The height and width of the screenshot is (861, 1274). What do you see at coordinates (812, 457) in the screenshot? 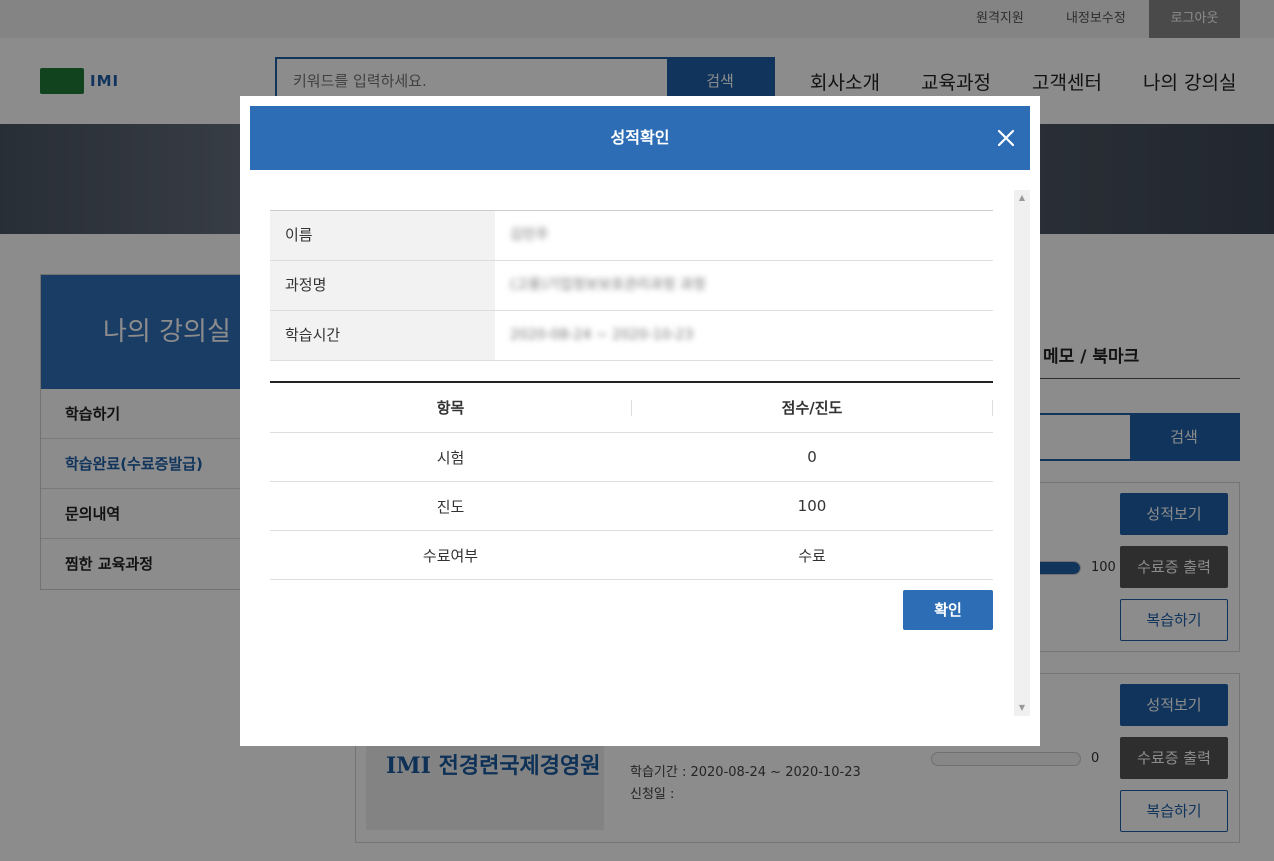
I see `grade-score: 0` at bounding box center [812, 457].